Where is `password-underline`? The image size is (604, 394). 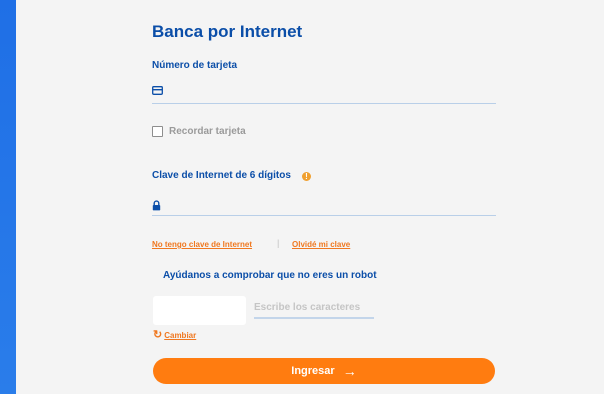 password-underline is located at coordinates (324, 215).